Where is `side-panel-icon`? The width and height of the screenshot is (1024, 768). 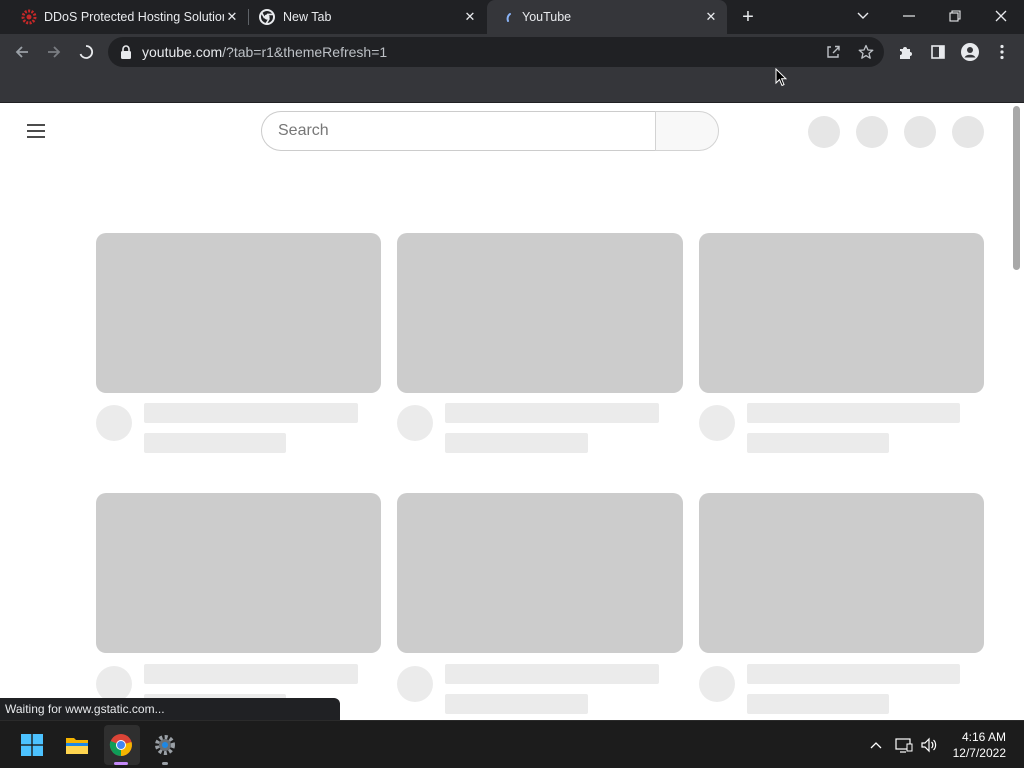 side-panel-icon is located at coordinates (938, 52).